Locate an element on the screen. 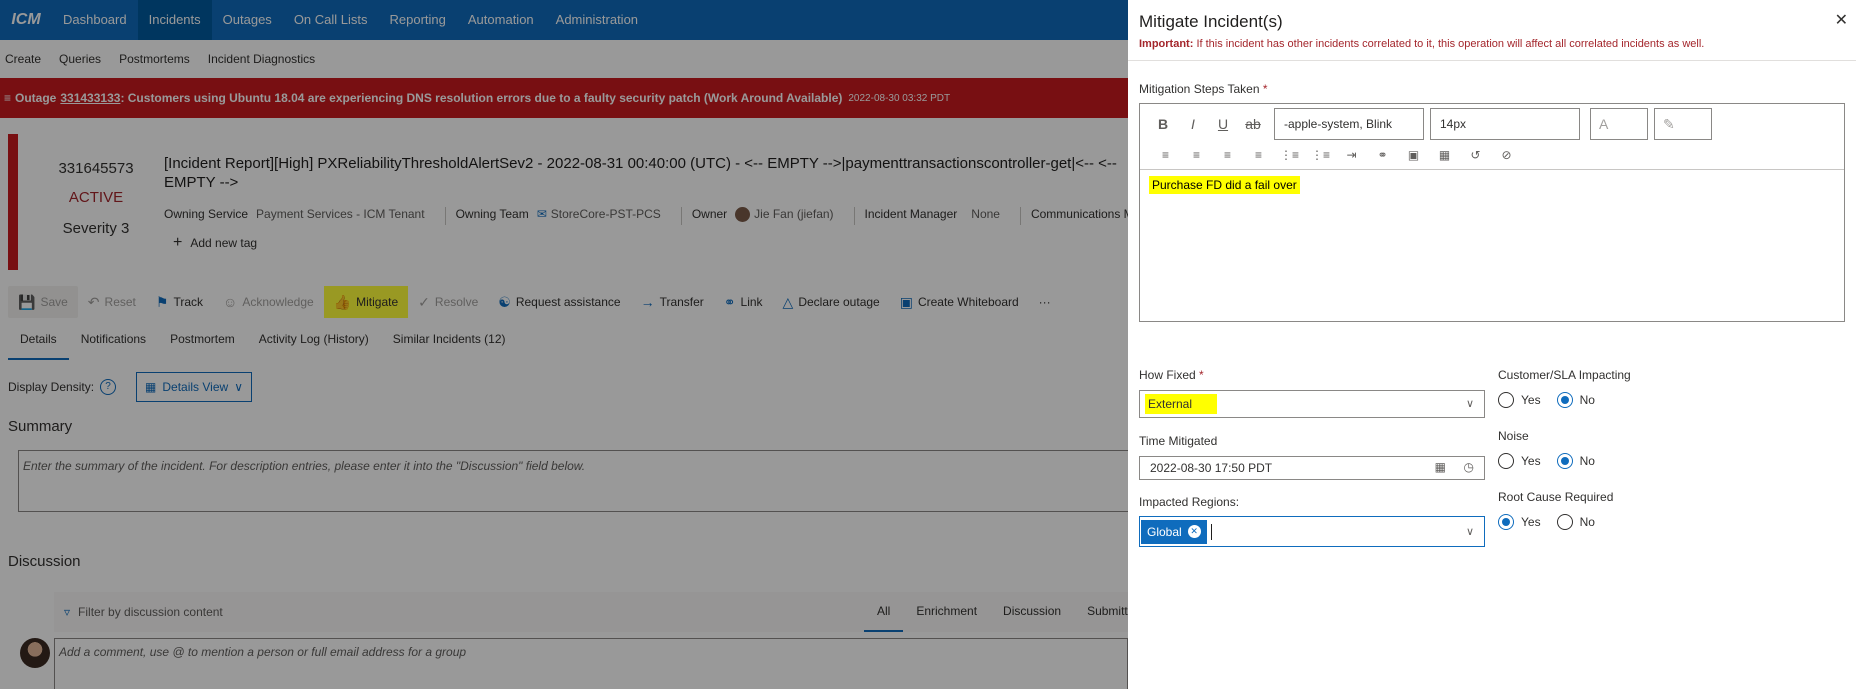 This screenshot has height=689, width=1856. clear-format-icon: ↺ is located at coordinates (1475, 155).